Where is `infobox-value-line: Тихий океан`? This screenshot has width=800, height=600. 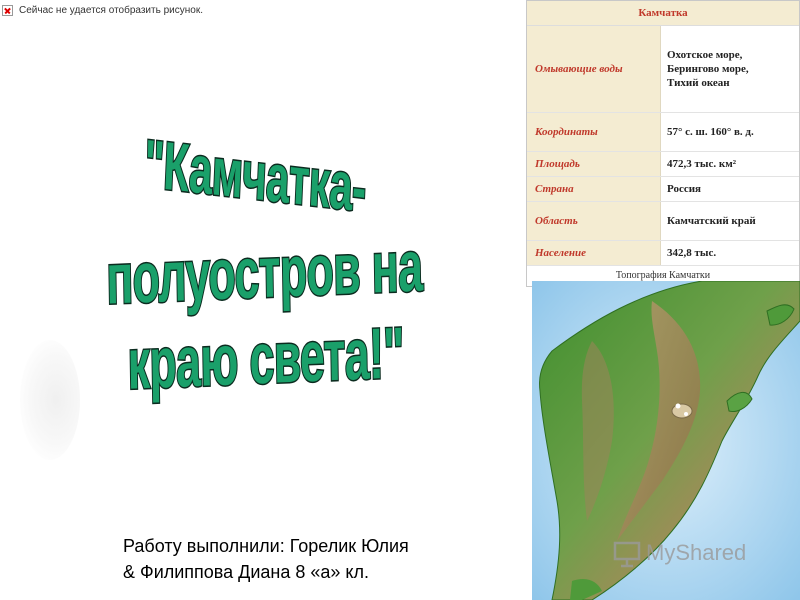
infobox-value-line: Тихий океан is located at coordinates (698, 83).